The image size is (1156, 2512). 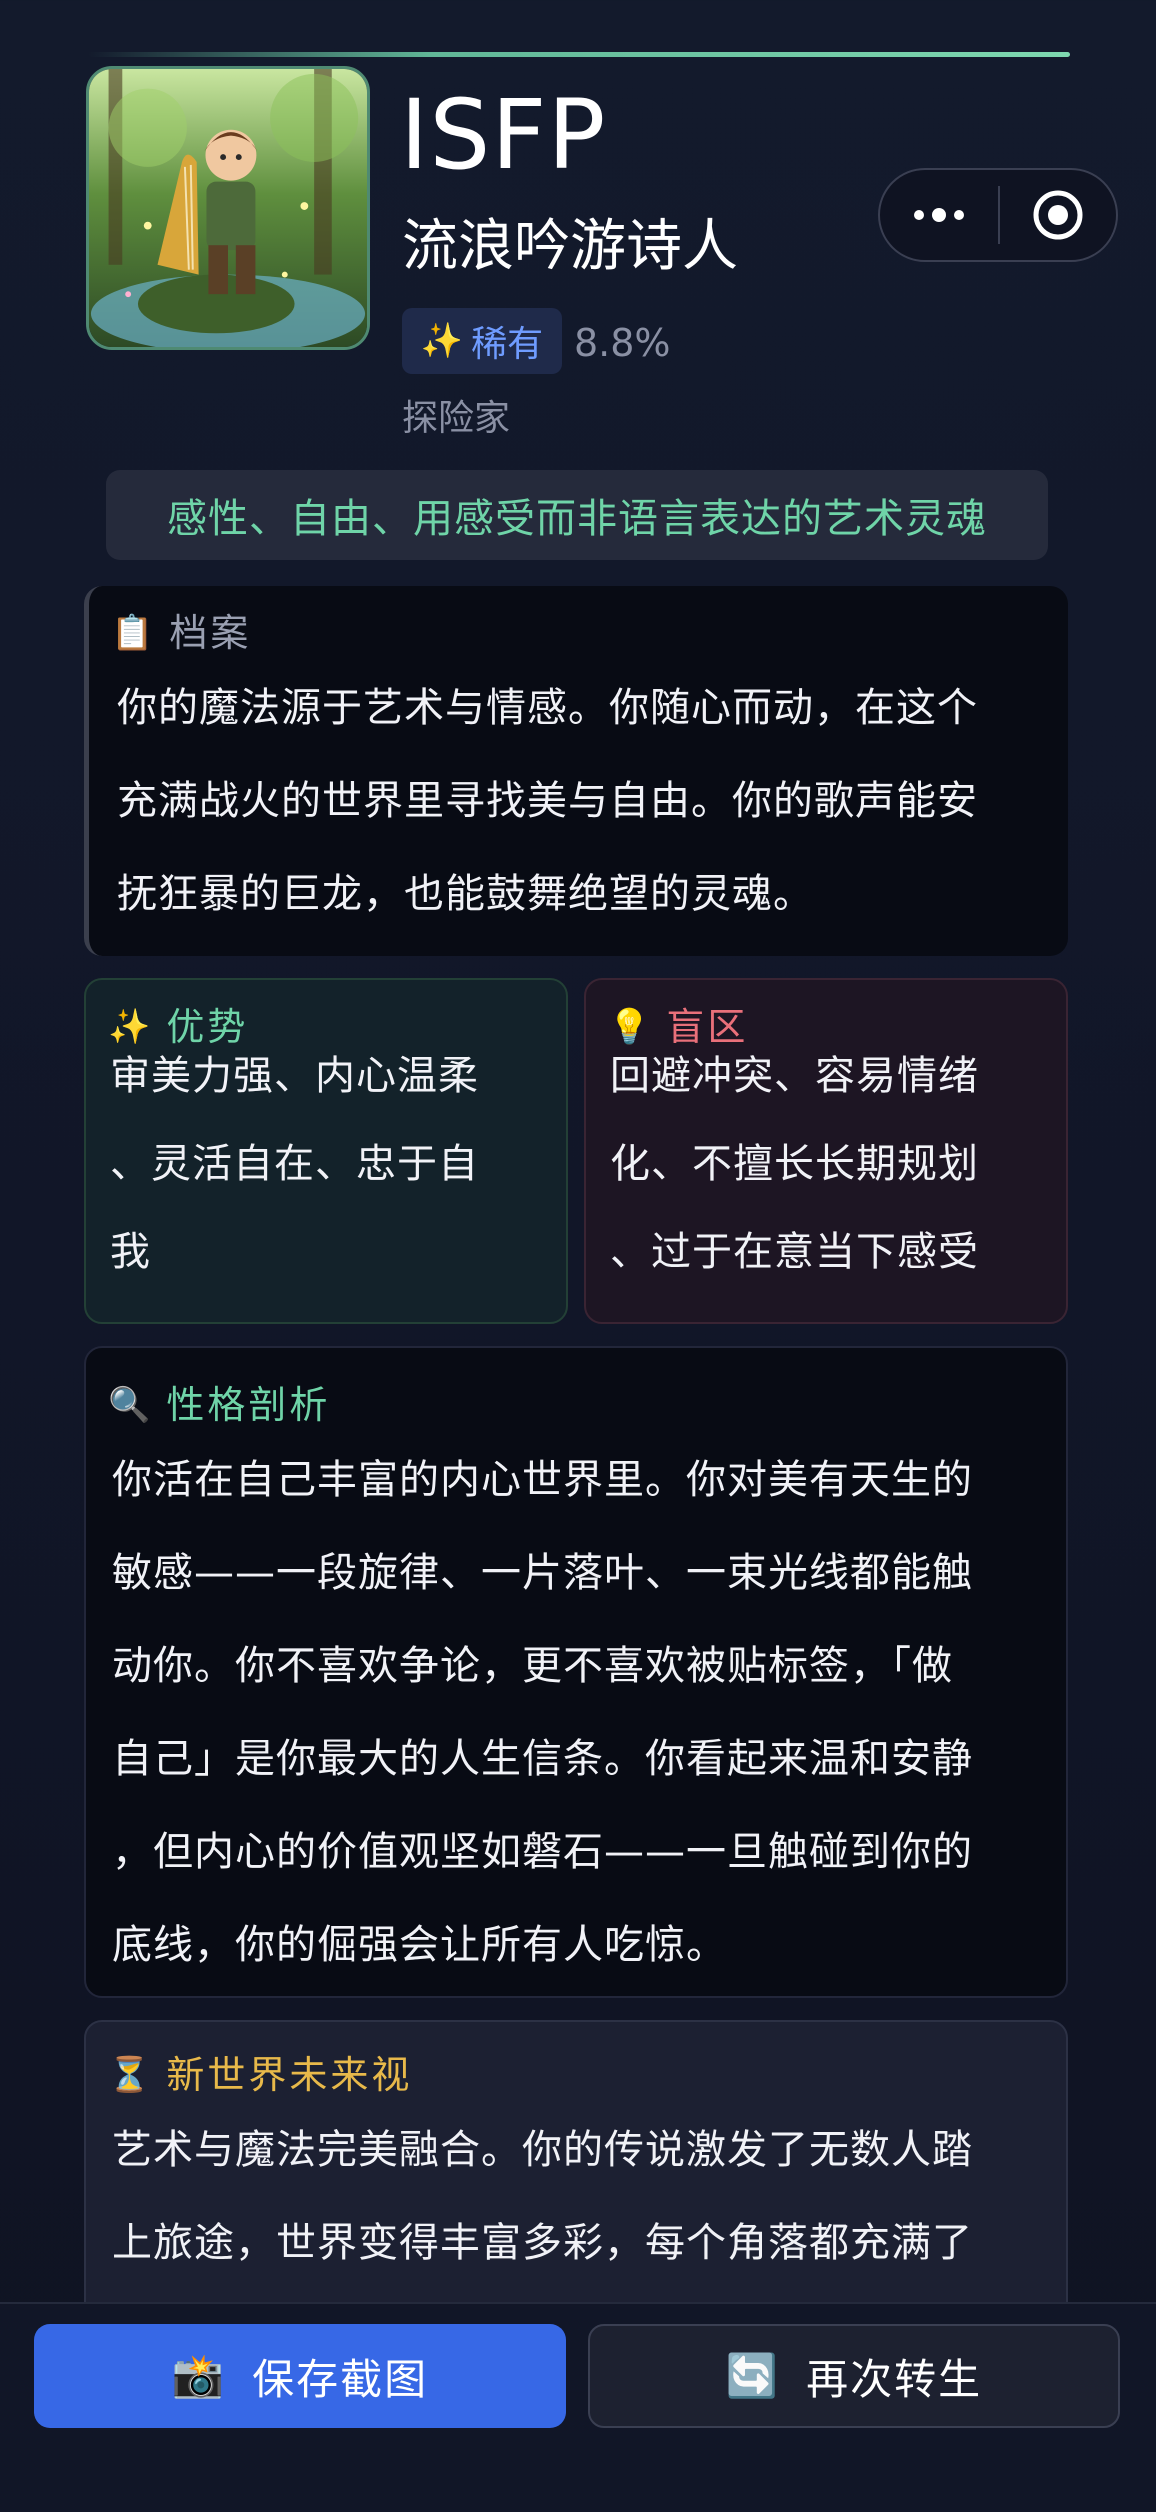 I want to click on profile-line: 抚狂暴的巨龙，也能鼓舞绝望的灵魂。, so click(x=465, y=894).